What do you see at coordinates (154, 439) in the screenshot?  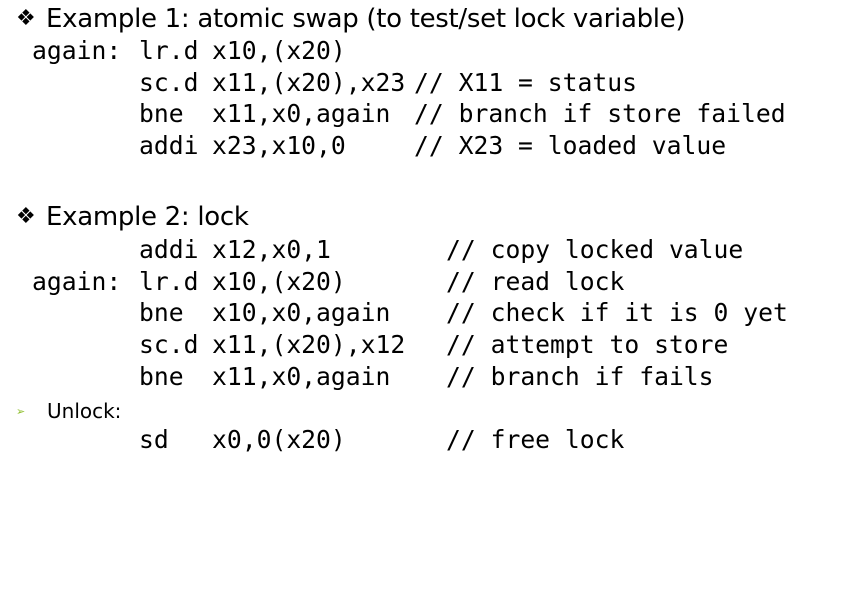 I see `code-opcode: sd` at bounding box center [154, 439].